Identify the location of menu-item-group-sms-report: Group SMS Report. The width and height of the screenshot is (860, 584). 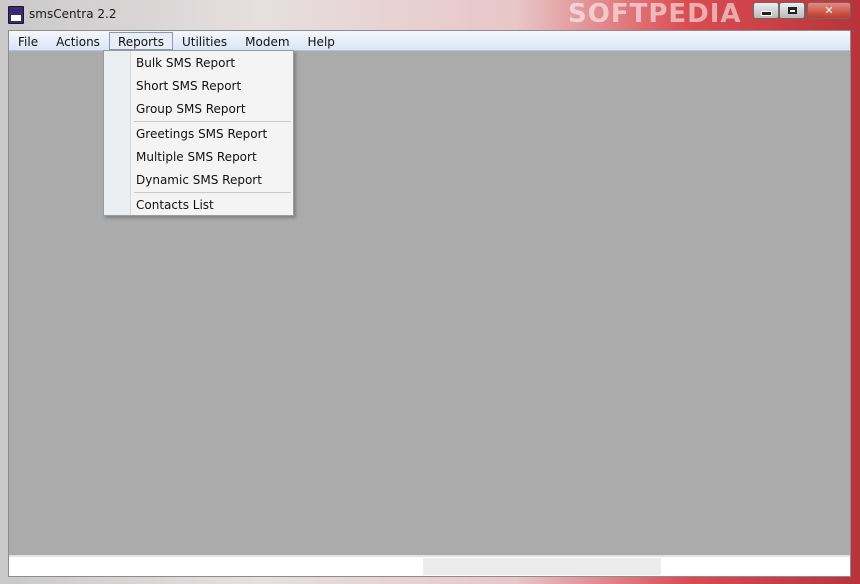
(211, 109).